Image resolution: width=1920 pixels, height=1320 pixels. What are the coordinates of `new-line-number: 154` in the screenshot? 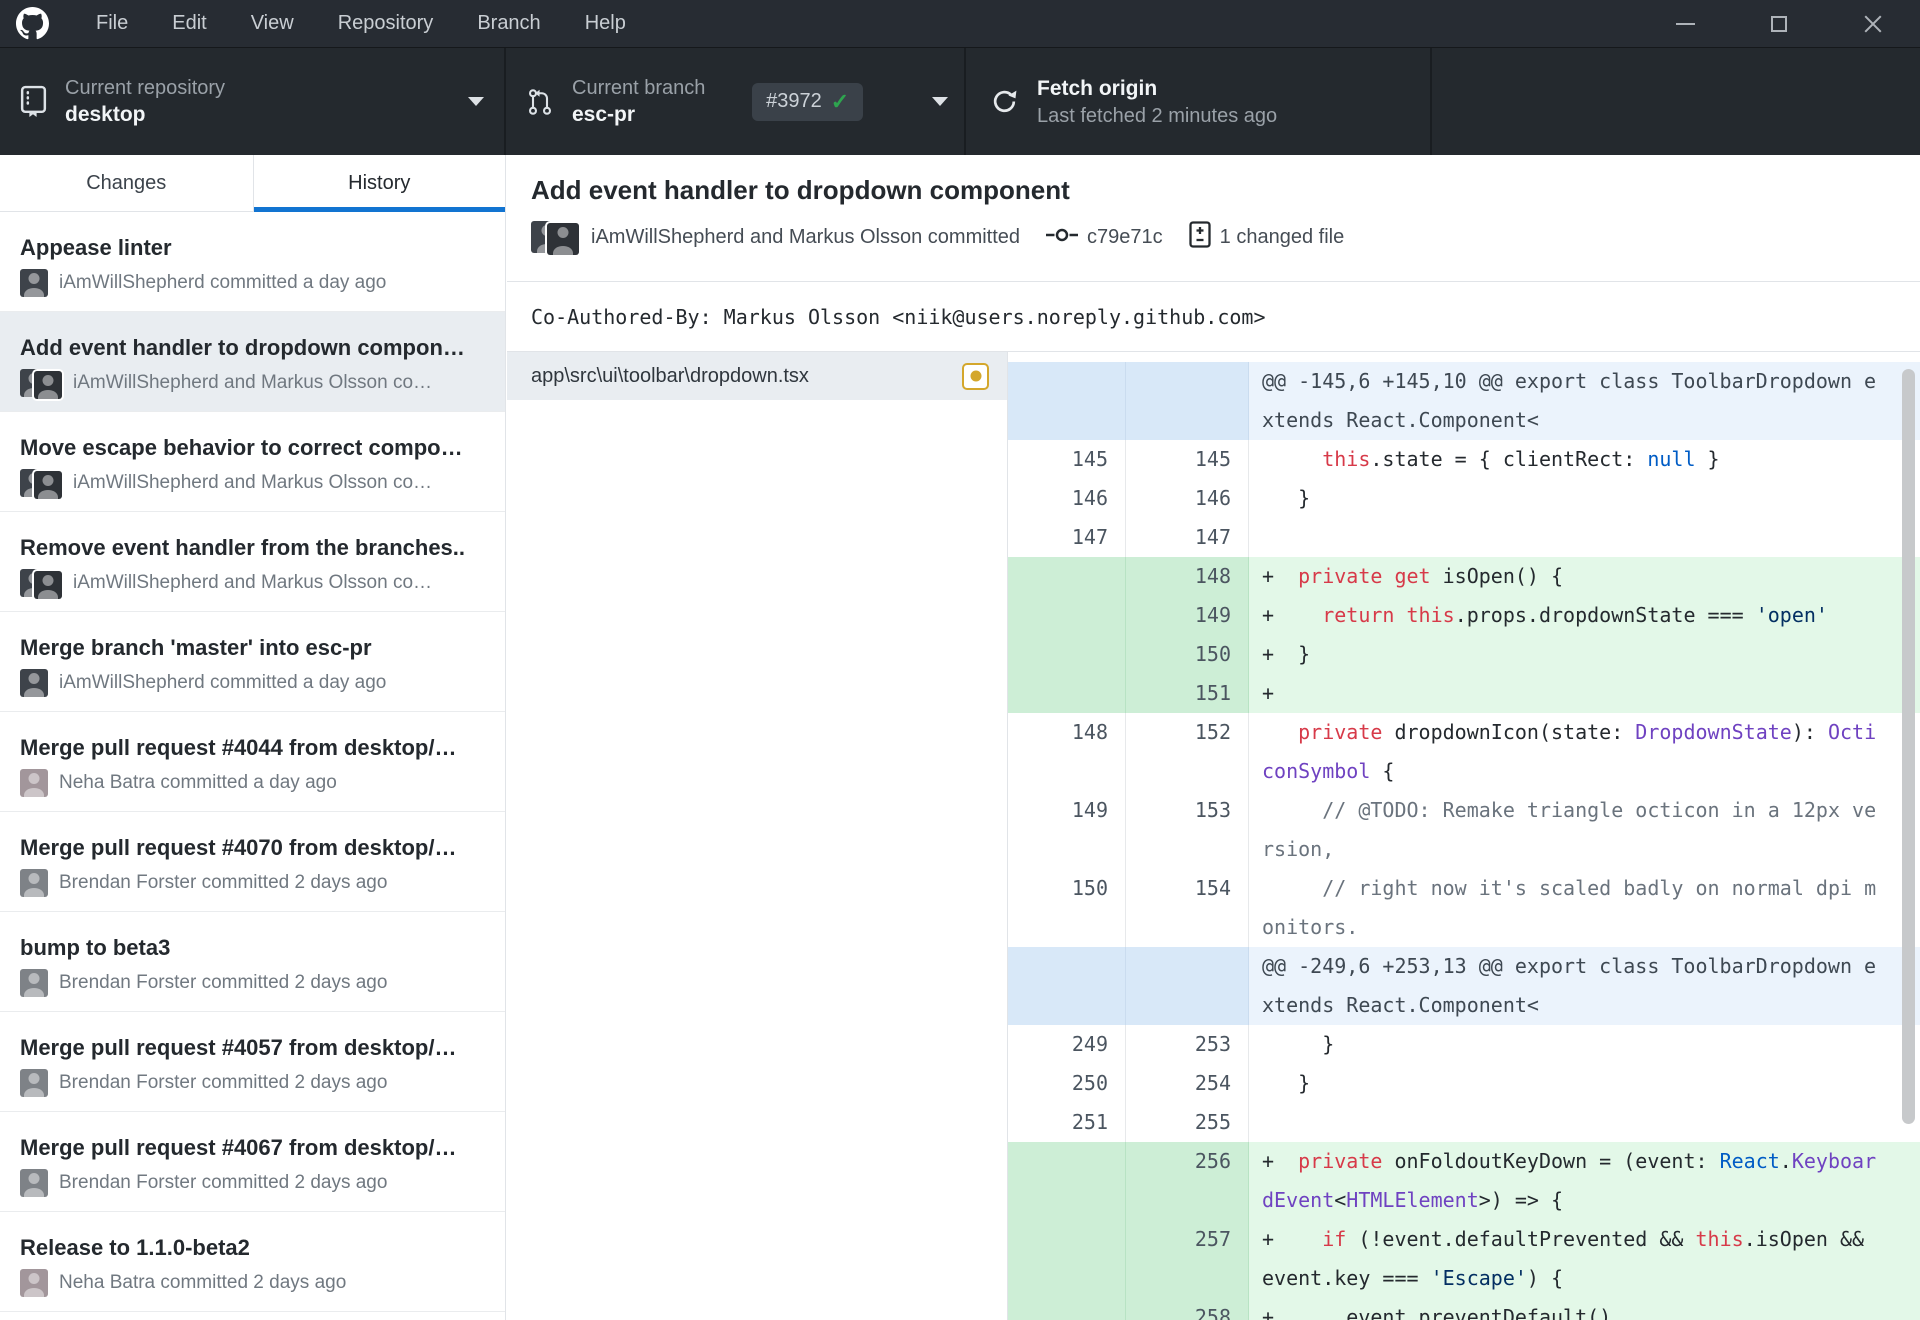 It's located at (1187, 908).